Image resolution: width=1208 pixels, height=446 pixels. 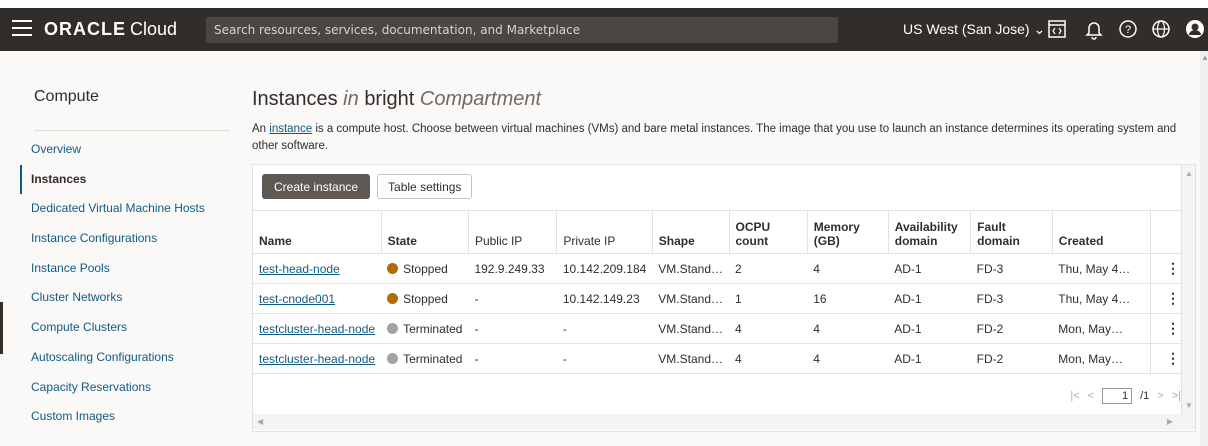 I want to click on sidebar-item-custom-images: Custom Images, so click(x=125, y=417).